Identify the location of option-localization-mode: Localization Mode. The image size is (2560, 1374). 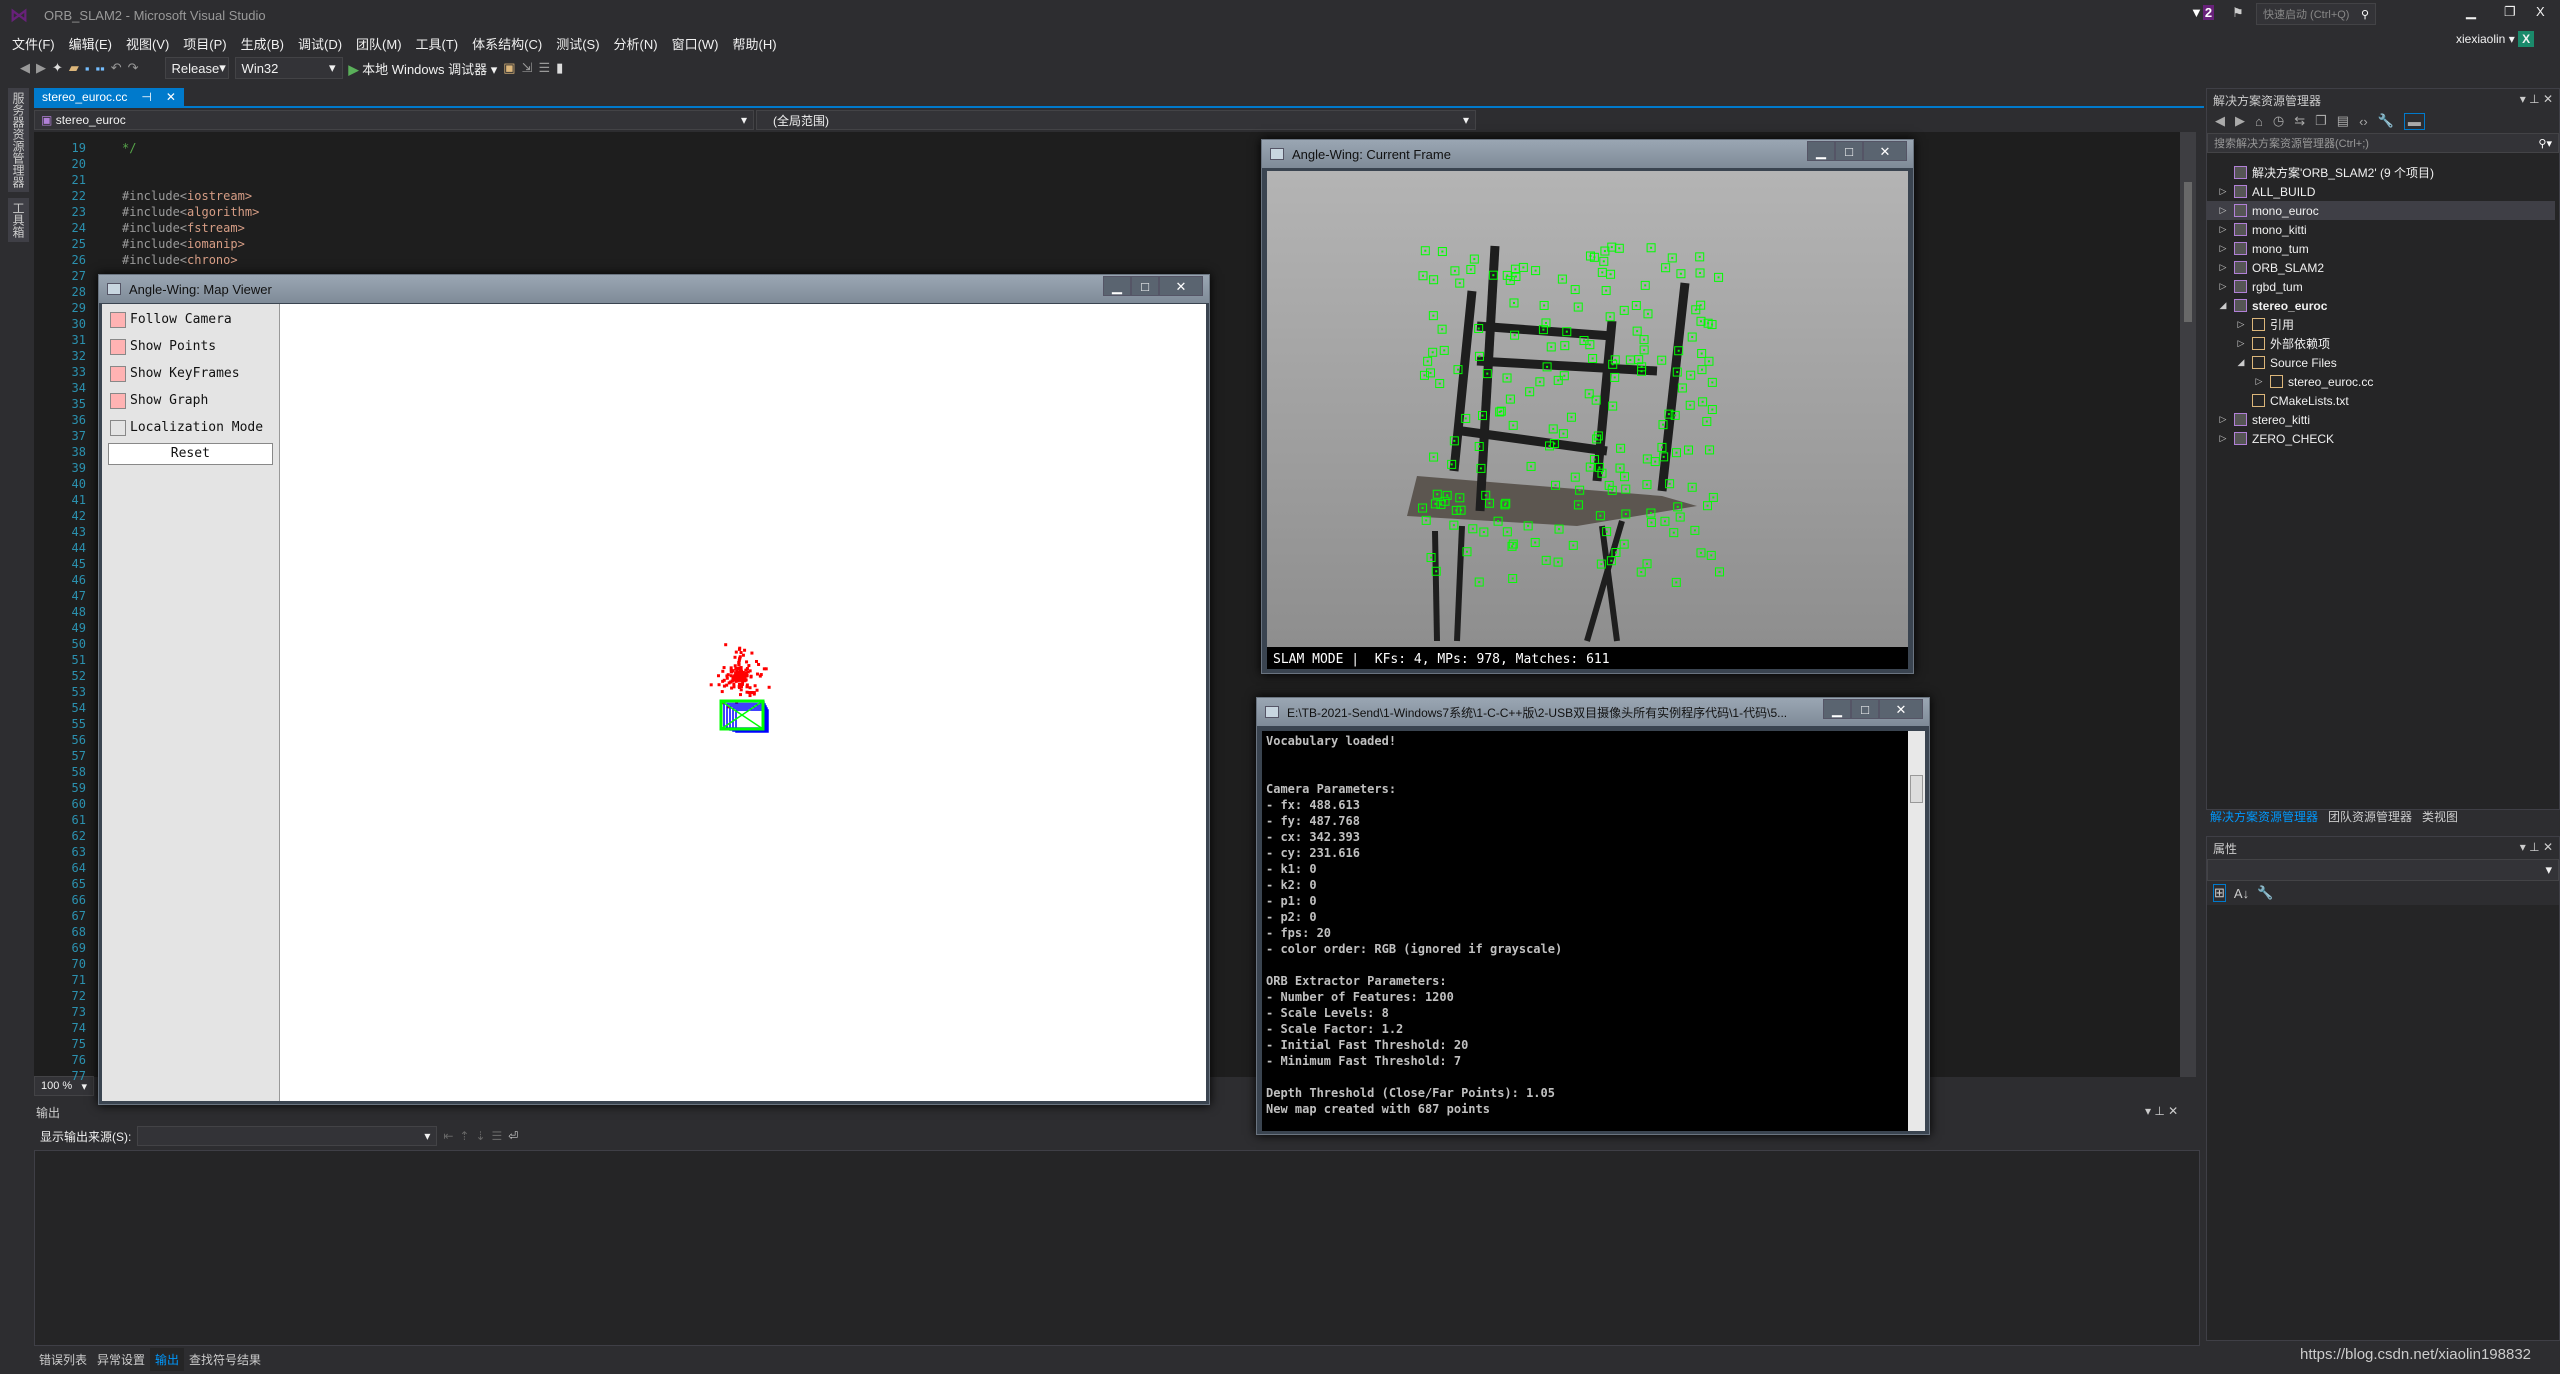
(190, 427).